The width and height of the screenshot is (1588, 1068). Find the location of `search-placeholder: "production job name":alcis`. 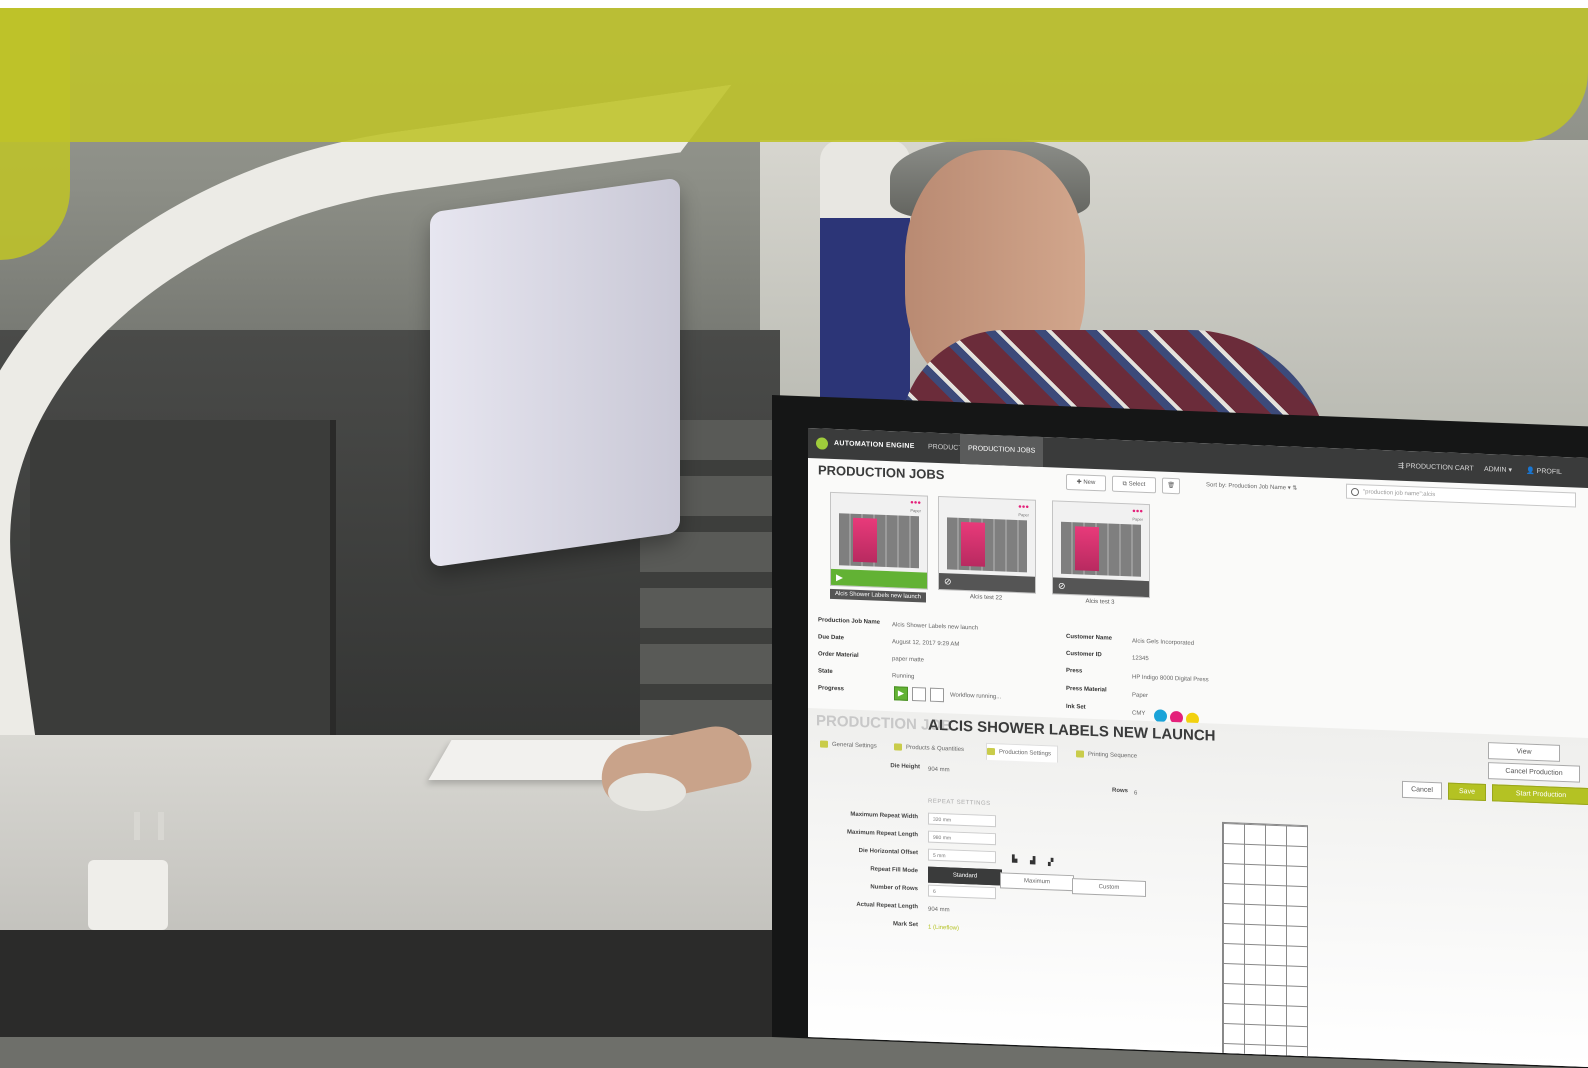

search-placeholder: "production job name":alcis is located at coordinates (1399, 494).